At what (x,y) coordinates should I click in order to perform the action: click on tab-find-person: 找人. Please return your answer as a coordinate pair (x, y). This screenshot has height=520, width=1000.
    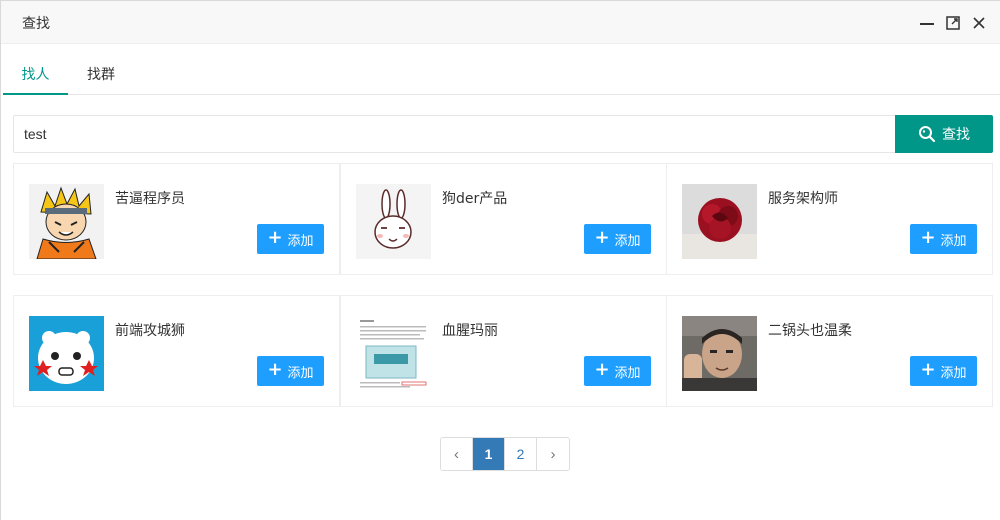
    Looking at the image, I should click on (35, 75).